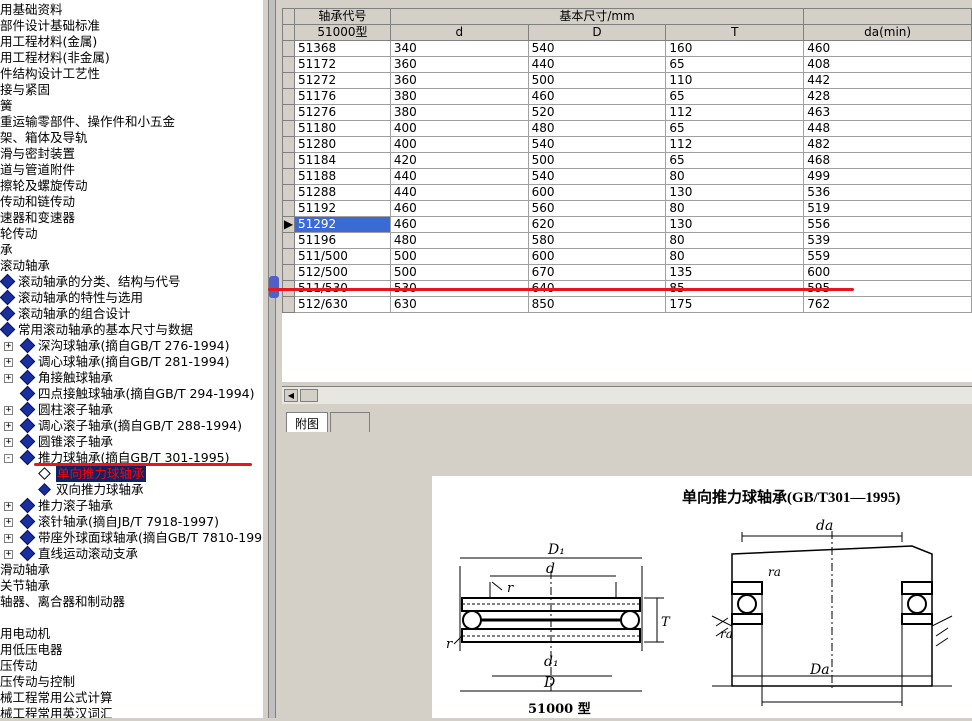 This screenshot has width=972, height=721. Describe the element at coordinates (627, 224) in the screenshot. I see `table-row: ▶ 51292 460 620 130 556` at that location.